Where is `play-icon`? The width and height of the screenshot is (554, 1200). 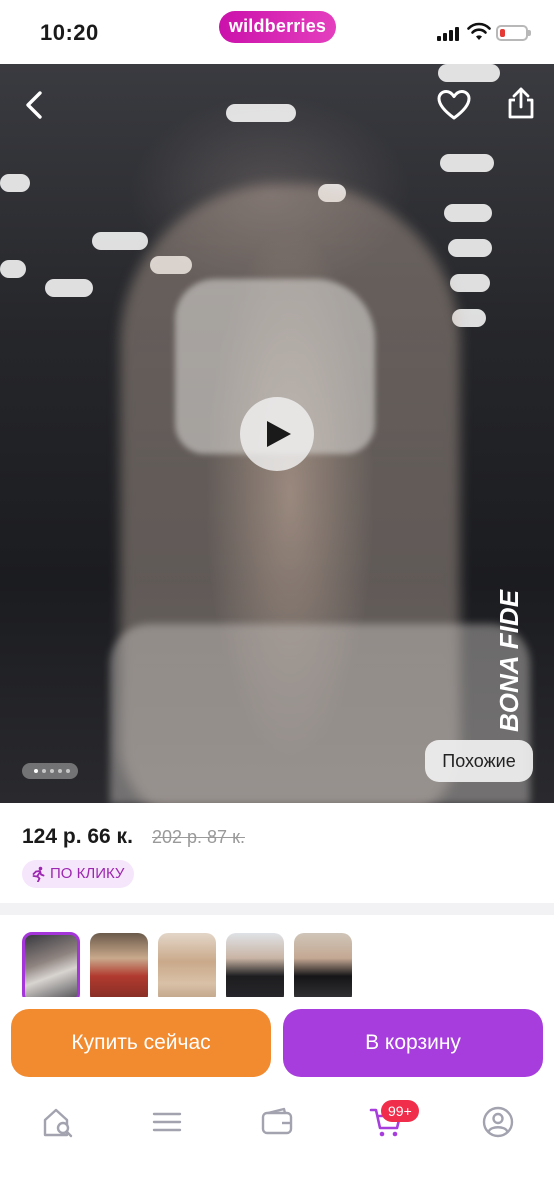
play-icon is located at coordinates (279, 434).